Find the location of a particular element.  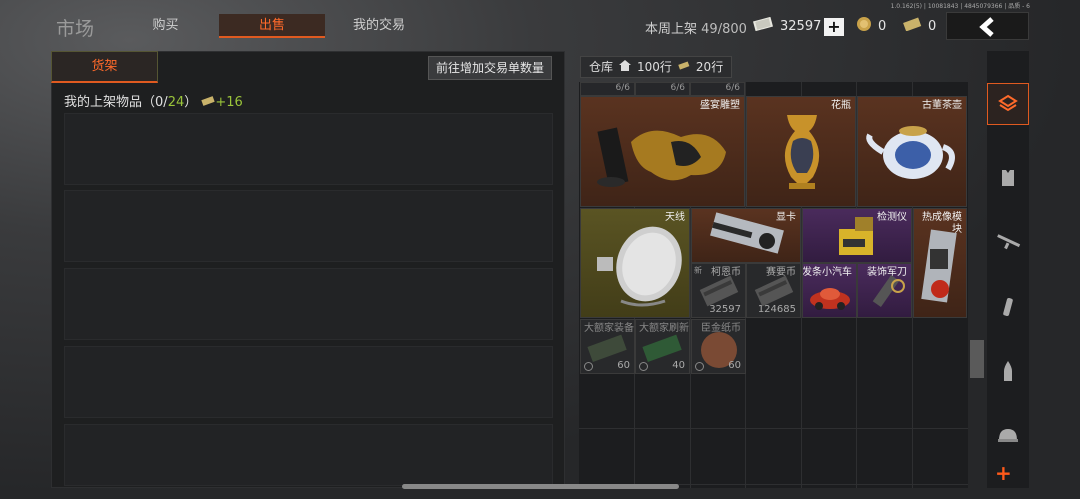

listed-items-summary: 我的上架物品（0/24） +16 is located at coordinates (153, 100).